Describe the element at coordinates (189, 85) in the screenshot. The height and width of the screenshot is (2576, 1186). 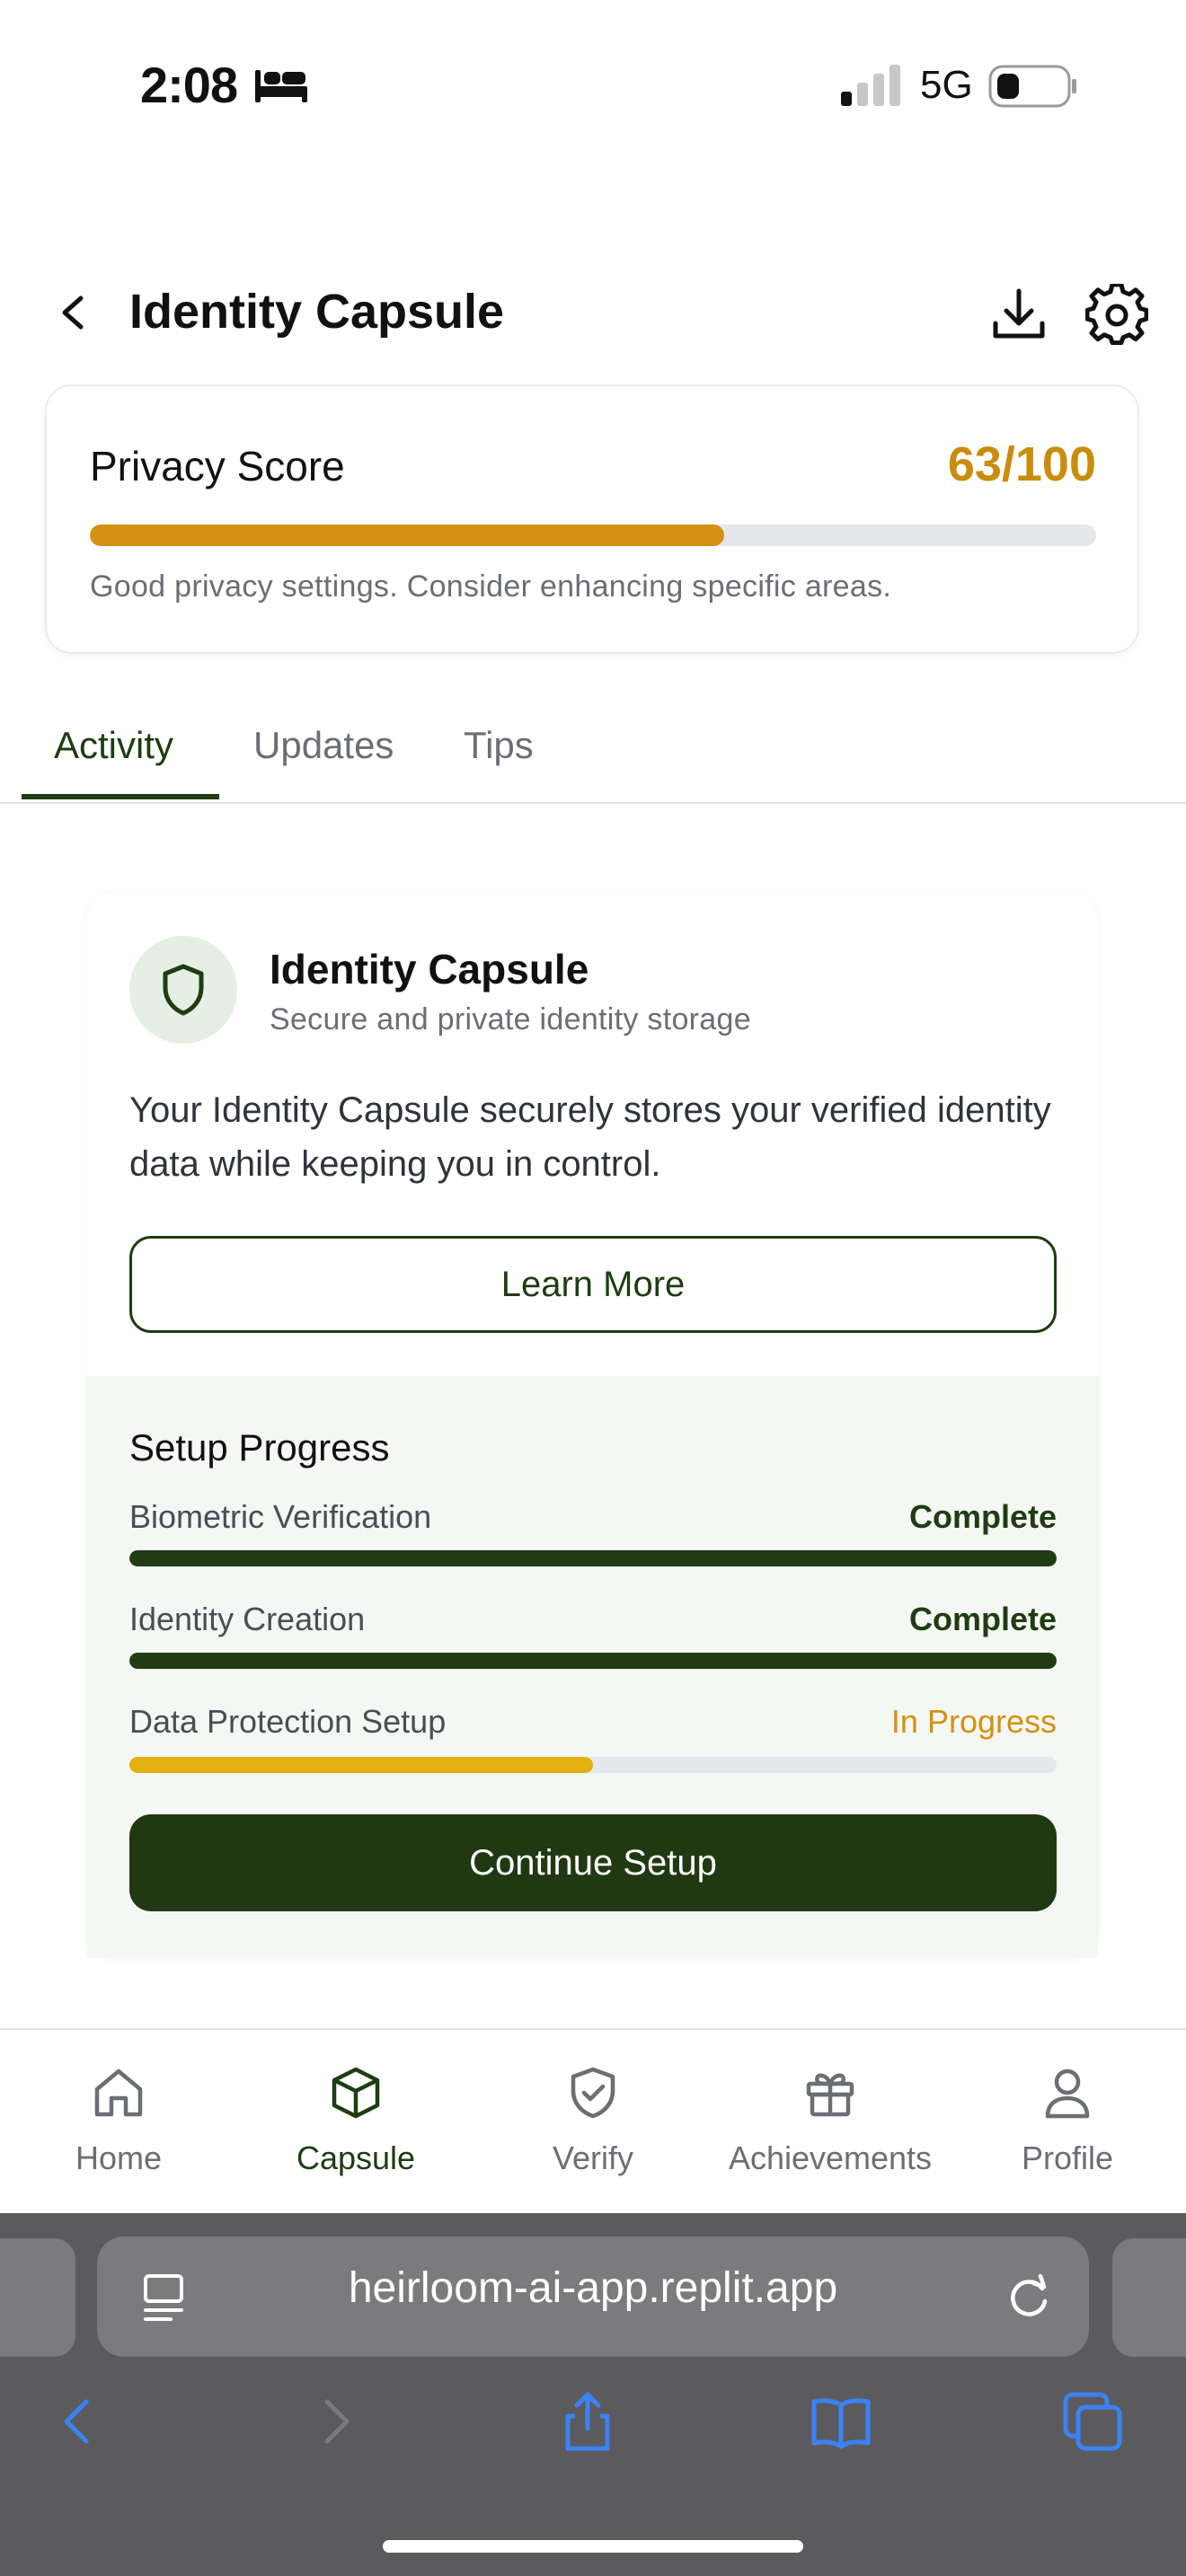
I see `status-time: 2:08` at that location.